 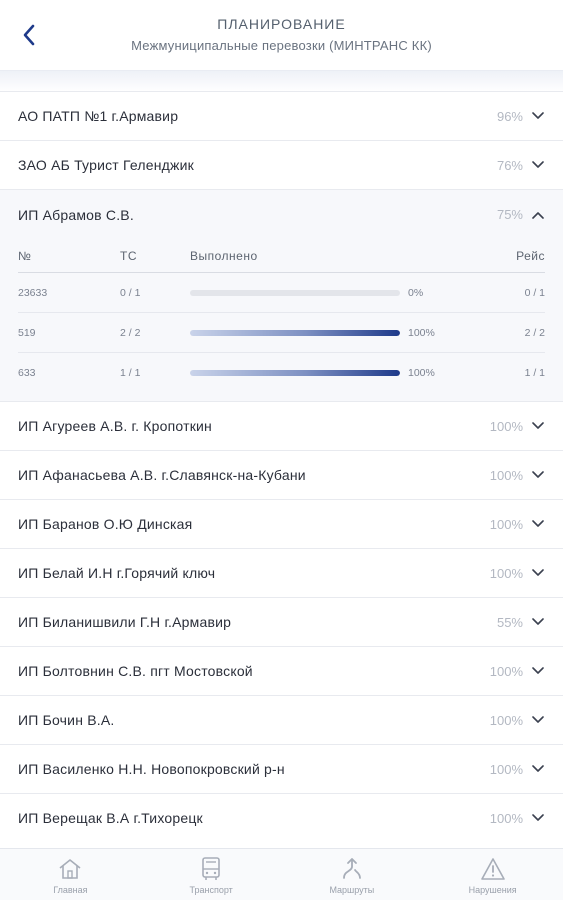 What do you see at coordinates (281, 24) in the screenshot?
I see `page-title: ПЛАНИРОВАНИЕ` at bounding box center [281, 24].